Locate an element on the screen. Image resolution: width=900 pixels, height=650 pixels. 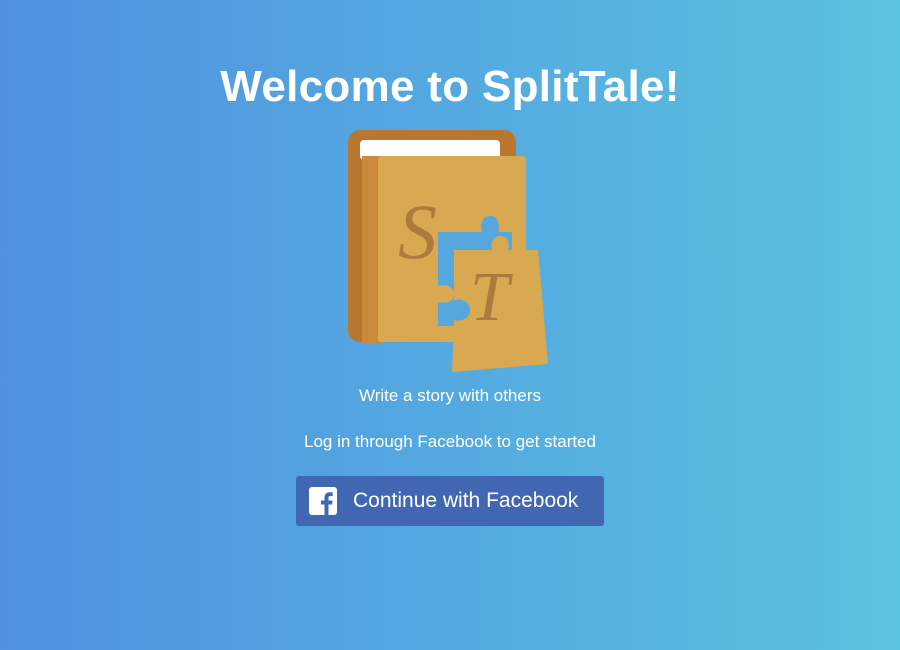
login-hint: Log in through Facebook to get started is located at coordinates (450, 441).